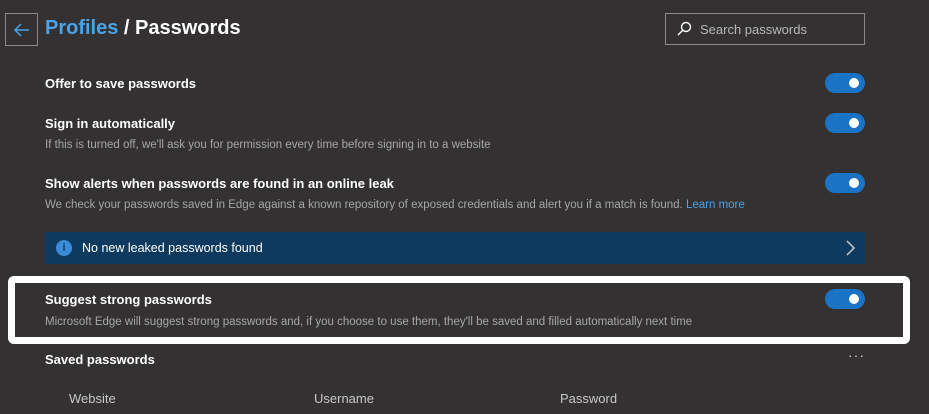  What do you see at coordinates (845, 83) in the screenshot?
I see `offer-save-toggle` at bounding box center [845, 83].